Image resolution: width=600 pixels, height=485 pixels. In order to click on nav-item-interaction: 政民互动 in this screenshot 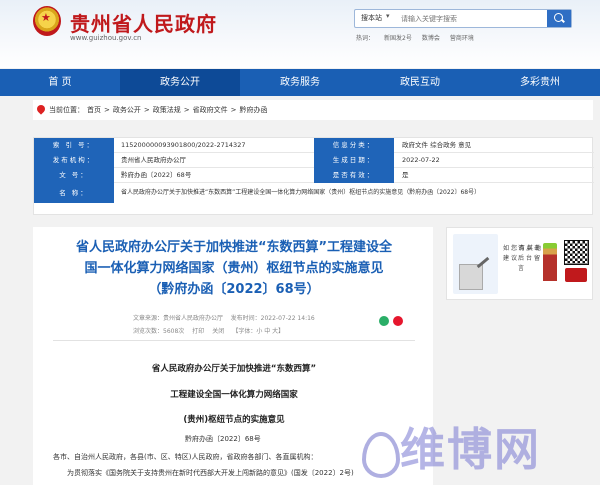, I will do `click(420, 82)`.